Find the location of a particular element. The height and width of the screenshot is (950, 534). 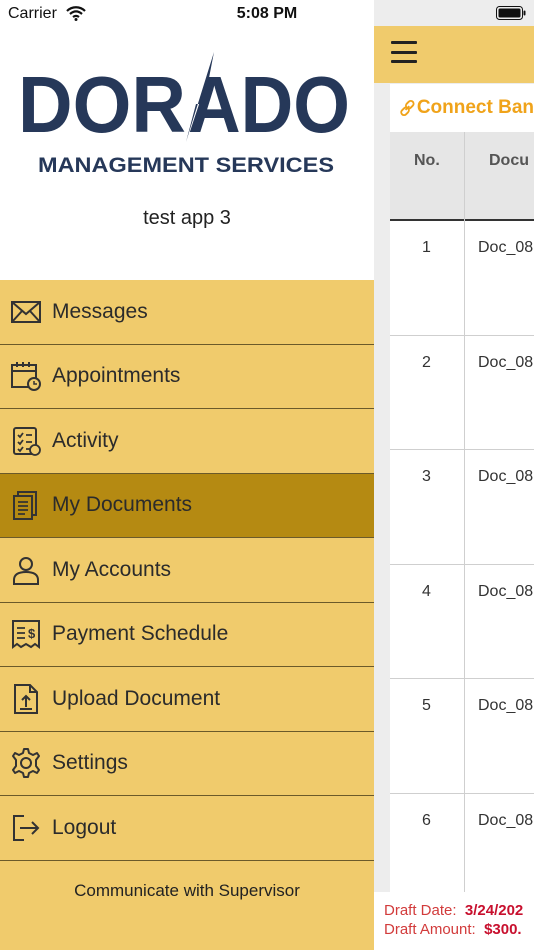

upload-document-icon is located at coordinates (26, 699).